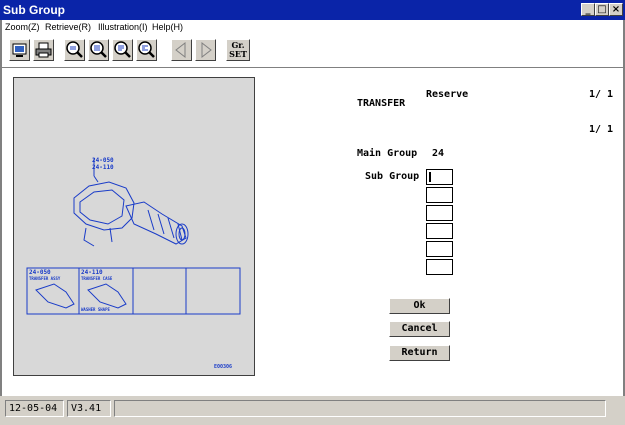  Describe the element at coordinates (45, 278) in the screenshot. I see `thumb1-name: TRANSFER ASSY` at that location.